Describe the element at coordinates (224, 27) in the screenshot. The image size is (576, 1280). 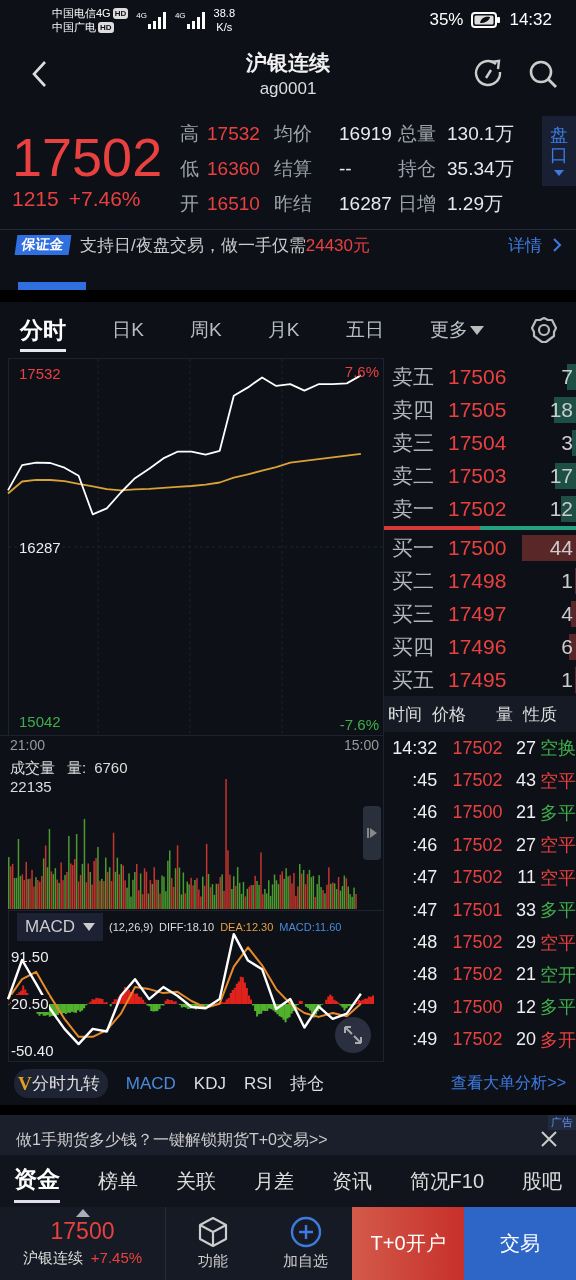
I see `speed-unit: K/s` at that location.